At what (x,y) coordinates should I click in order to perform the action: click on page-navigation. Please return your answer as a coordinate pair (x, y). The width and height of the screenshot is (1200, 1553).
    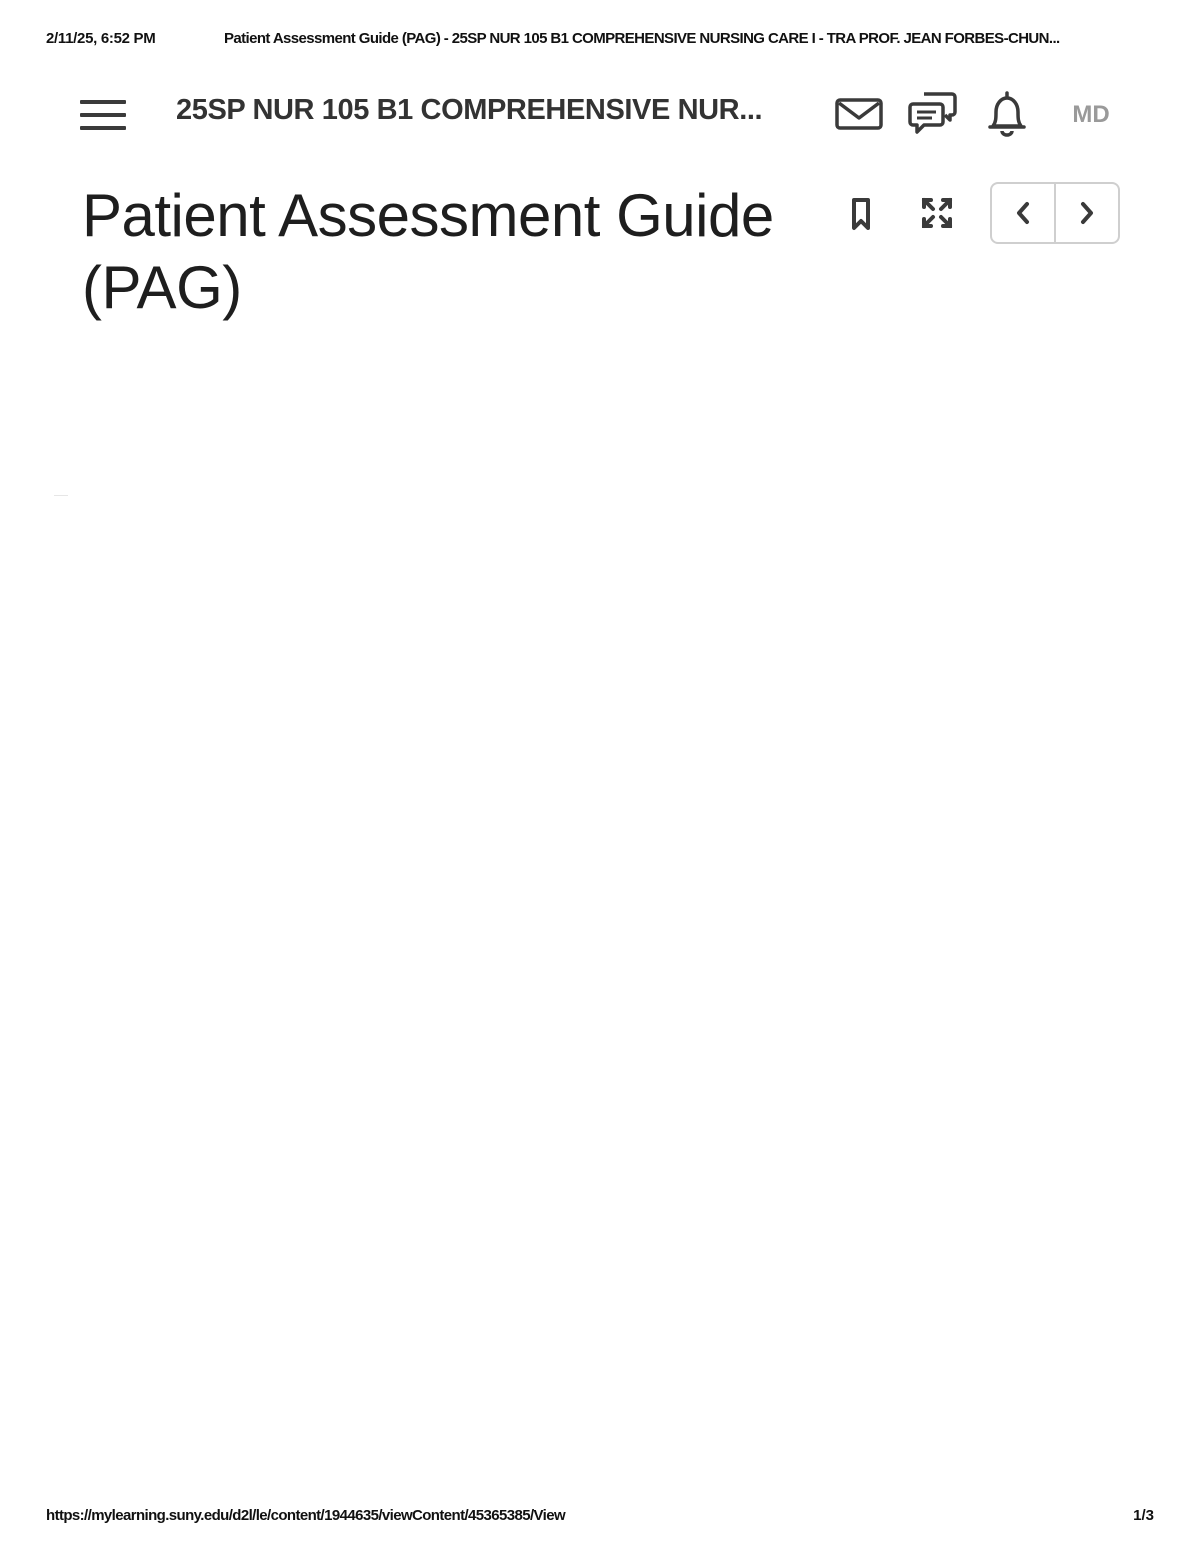
    Looking at the image, I should click on (1055, 213).